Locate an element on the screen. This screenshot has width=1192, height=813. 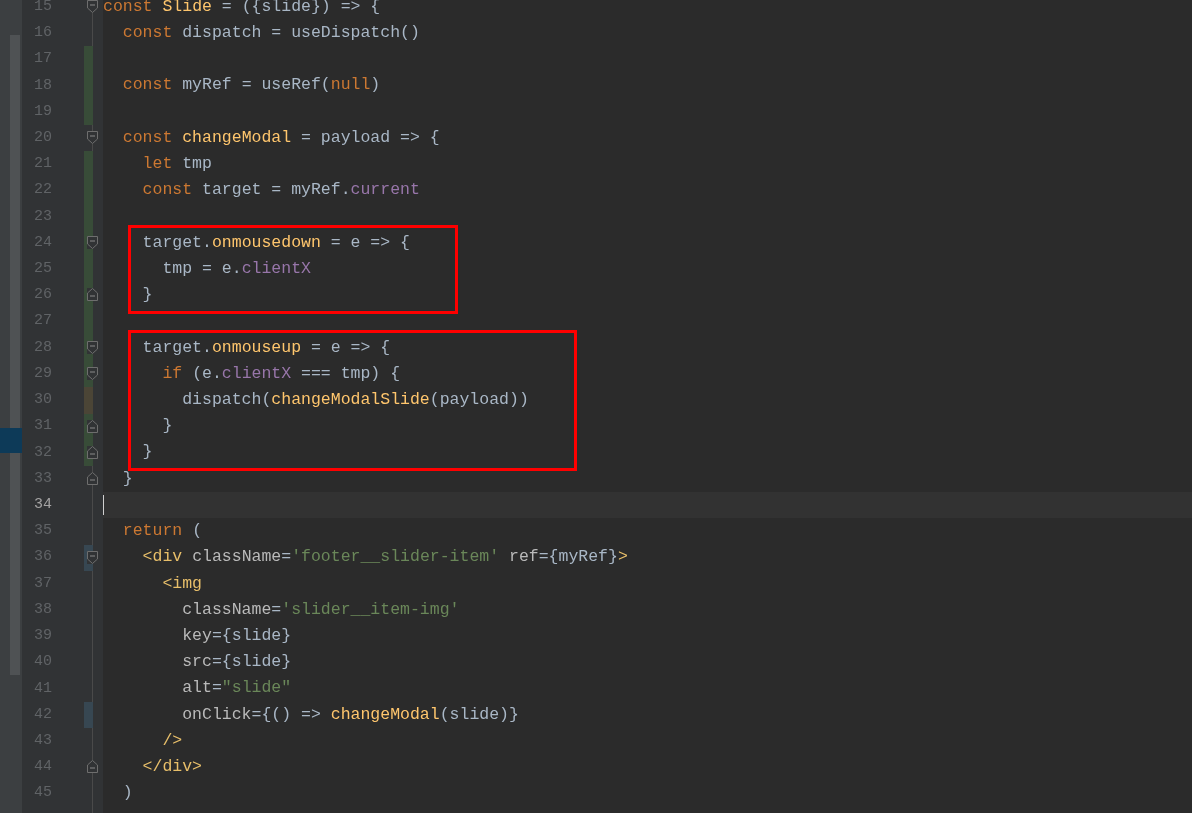
code-line: return ( is located at coordinates (162, 531).